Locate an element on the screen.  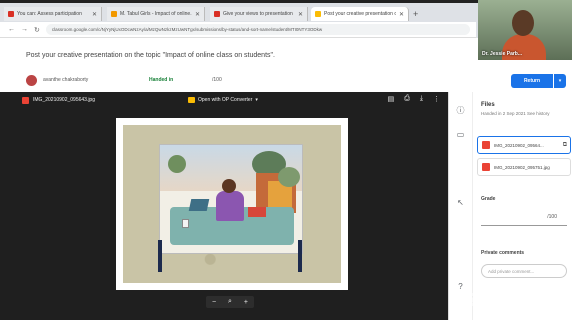
files-subtitle: Handed in 2 Sep 2021 See history is located at coordinates (515, 113).